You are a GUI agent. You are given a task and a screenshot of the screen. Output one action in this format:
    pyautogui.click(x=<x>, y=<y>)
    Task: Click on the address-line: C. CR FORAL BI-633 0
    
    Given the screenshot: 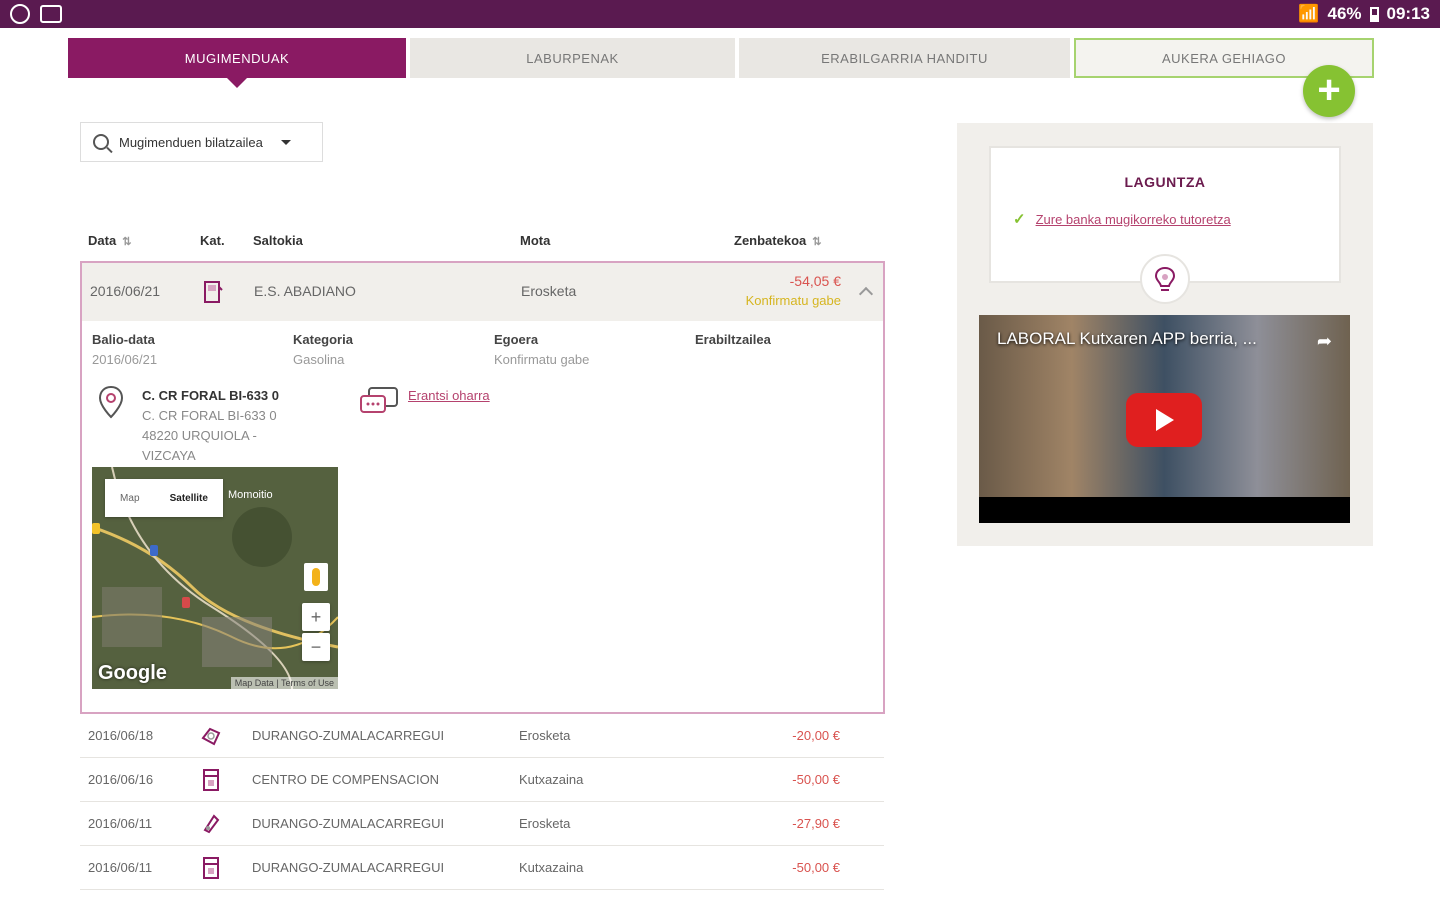 What is the action you would take?
    pyautogui.click(x=209, y=415)
    